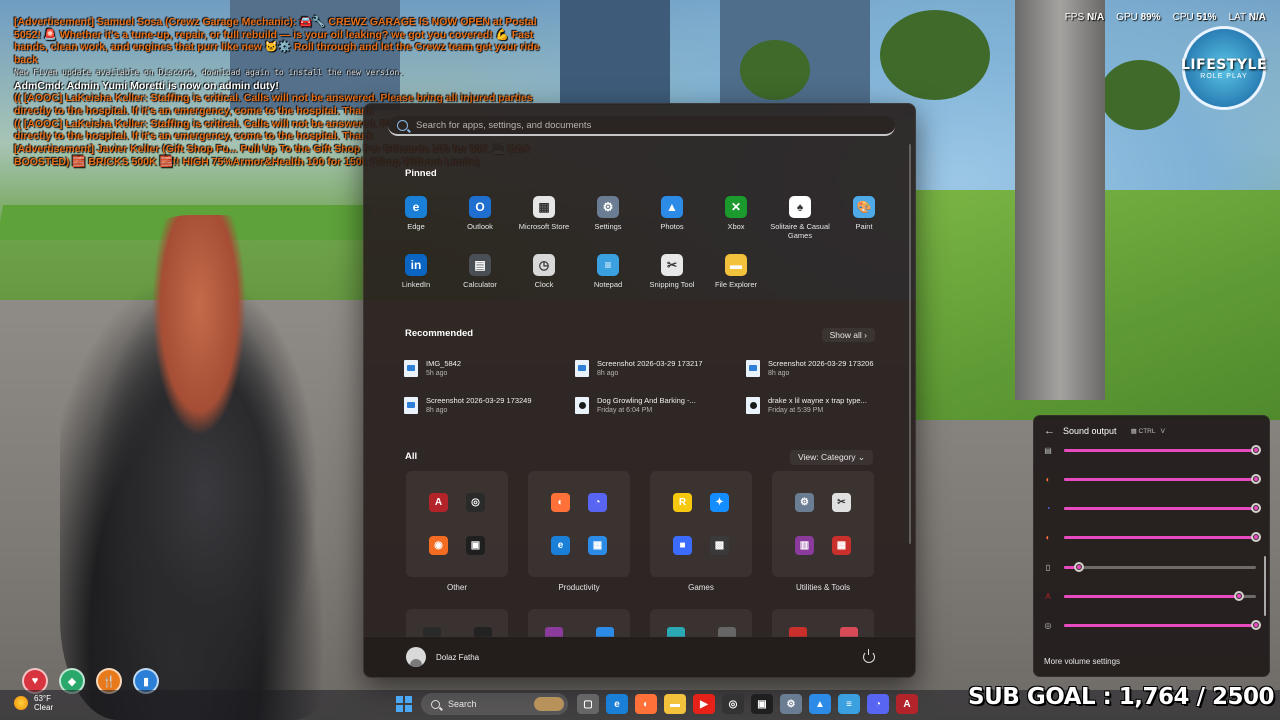 This screenshot has height=720, width=1280. What do you see at coordinates (597, 545) in the screenshot?
I see `office-icon: ▦` at bounding box center [597, 545].